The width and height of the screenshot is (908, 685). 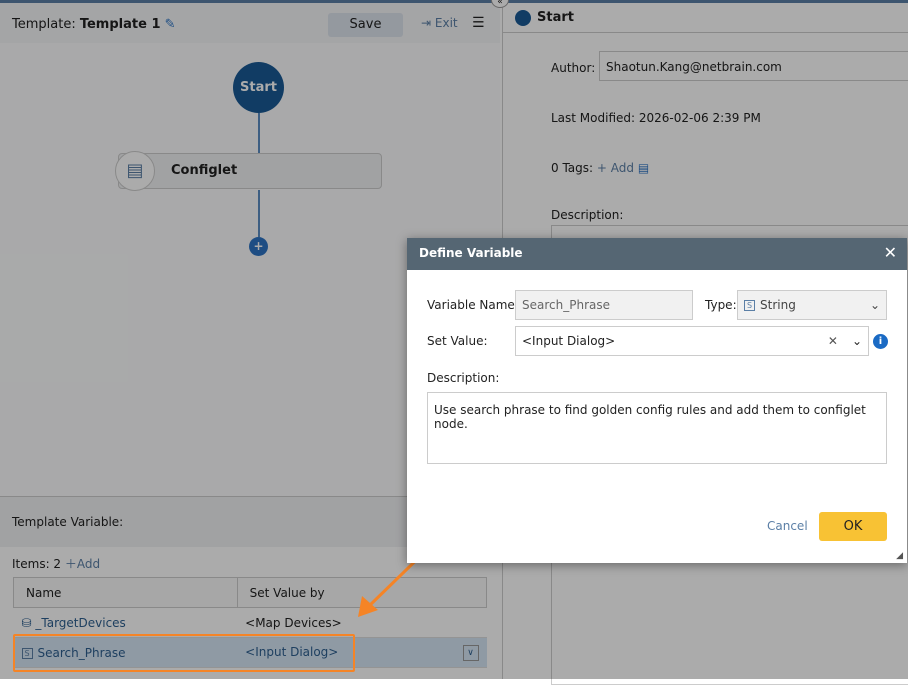 I want to click on type-value: String, so click(x=778, y=305).